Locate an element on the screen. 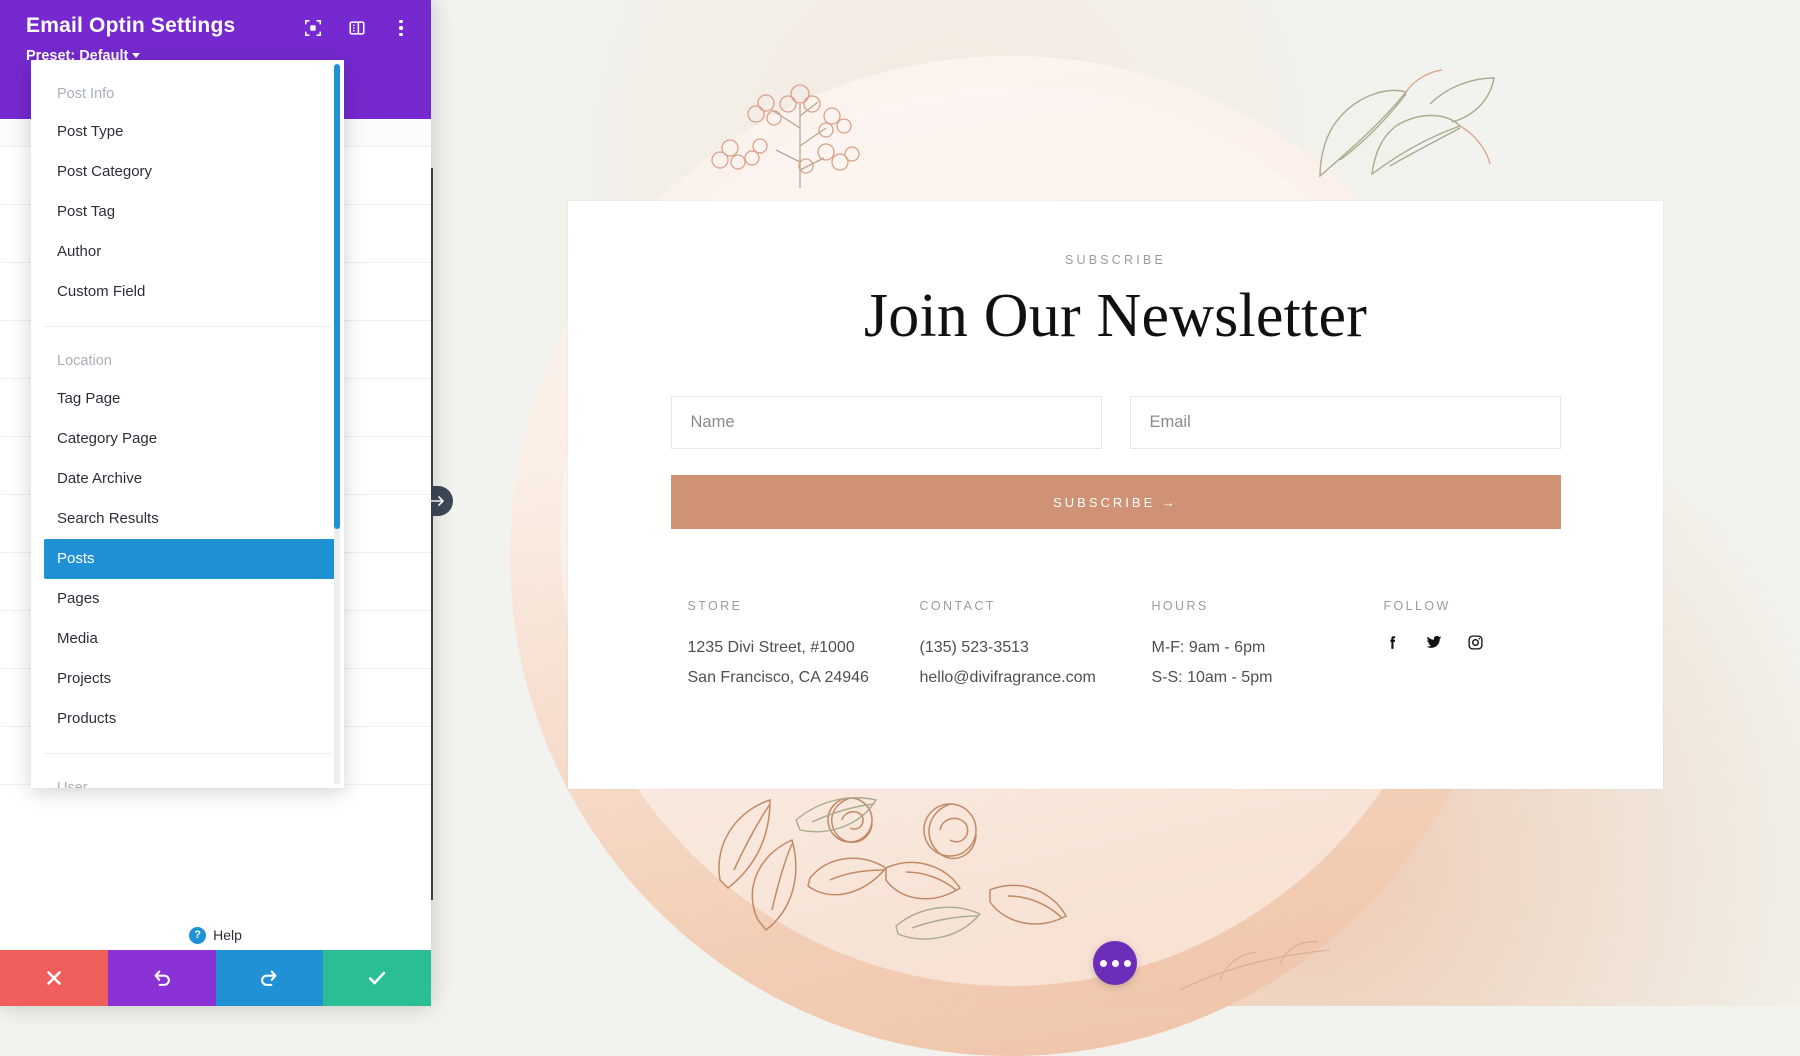  layout-panel-icon is located at coordinates (357, 28).